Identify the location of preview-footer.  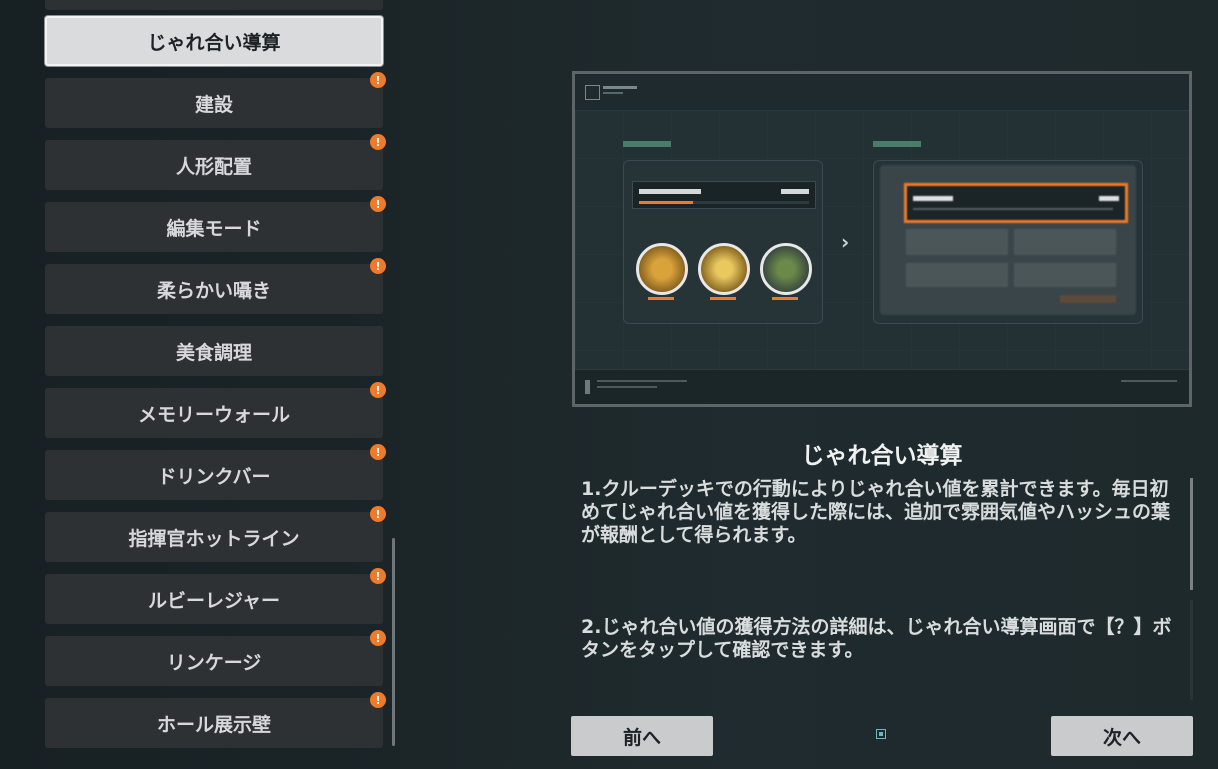
(882, 386).